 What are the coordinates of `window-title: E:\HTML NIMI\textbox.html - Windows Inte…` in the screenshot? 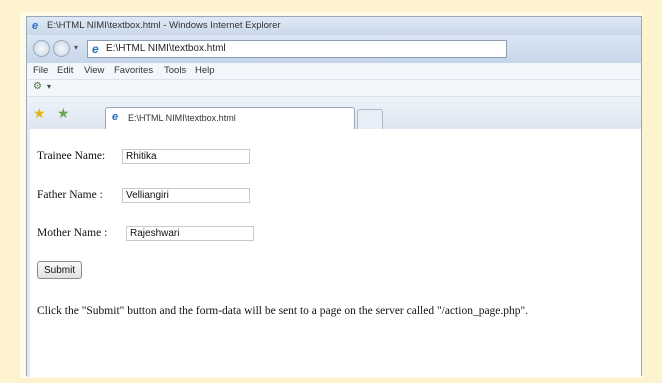 It's located at (164, 25).